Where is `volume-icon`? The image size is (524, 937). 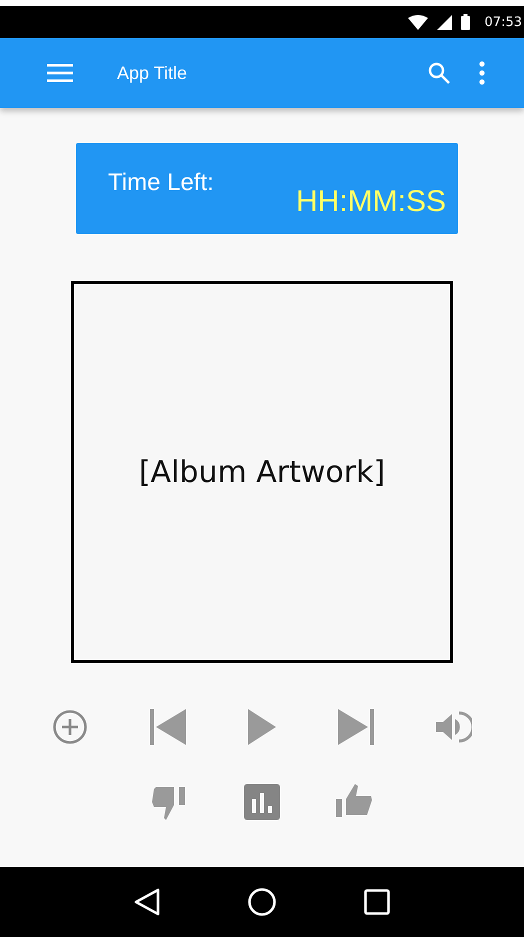 volume-icon is located at coordinates (454, 727).